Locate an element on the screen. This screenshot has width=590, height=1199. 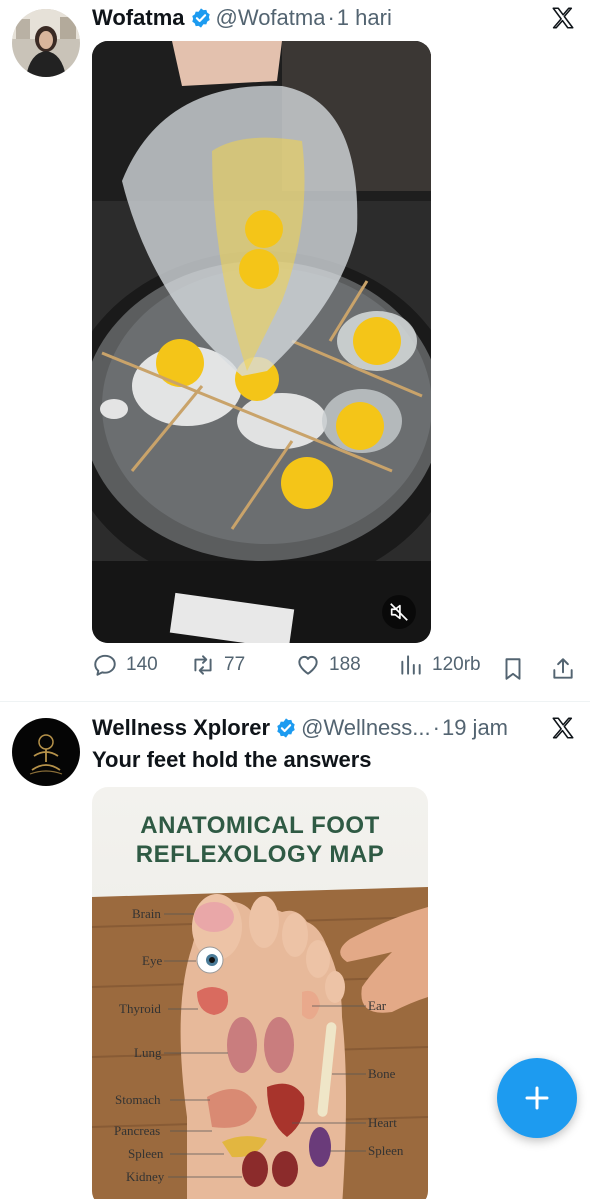
views-count: 120rb is located at coordinates (456, 664).